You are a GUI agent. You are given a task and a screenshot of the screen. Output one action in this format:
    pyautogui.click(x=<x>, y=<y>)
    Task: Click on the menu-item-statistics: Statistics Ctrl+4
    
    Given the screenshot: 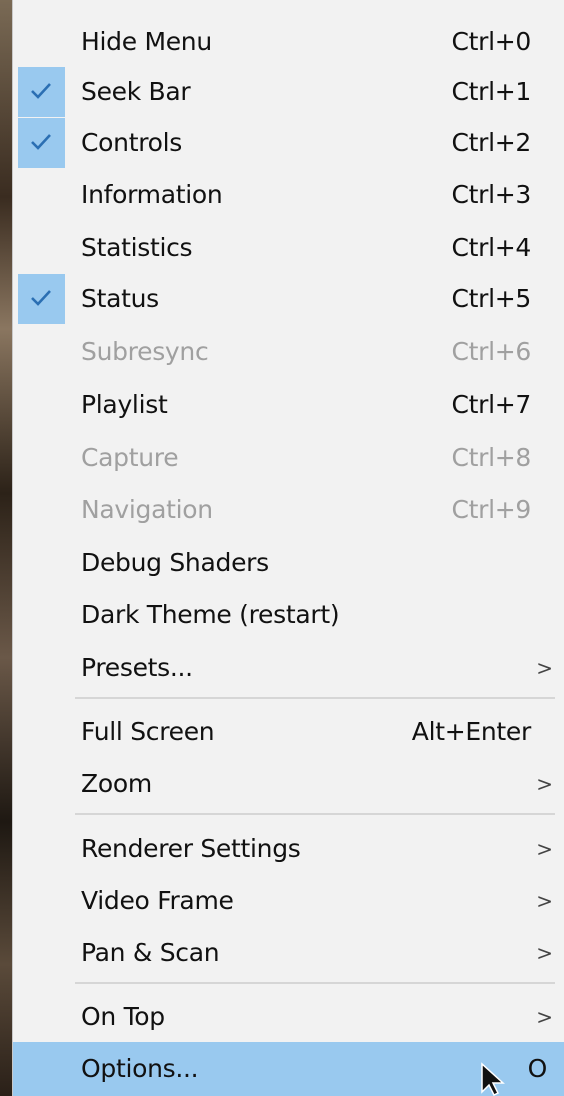 What is the action you would take?
    pyautogui.click(x=288, y=248)
    